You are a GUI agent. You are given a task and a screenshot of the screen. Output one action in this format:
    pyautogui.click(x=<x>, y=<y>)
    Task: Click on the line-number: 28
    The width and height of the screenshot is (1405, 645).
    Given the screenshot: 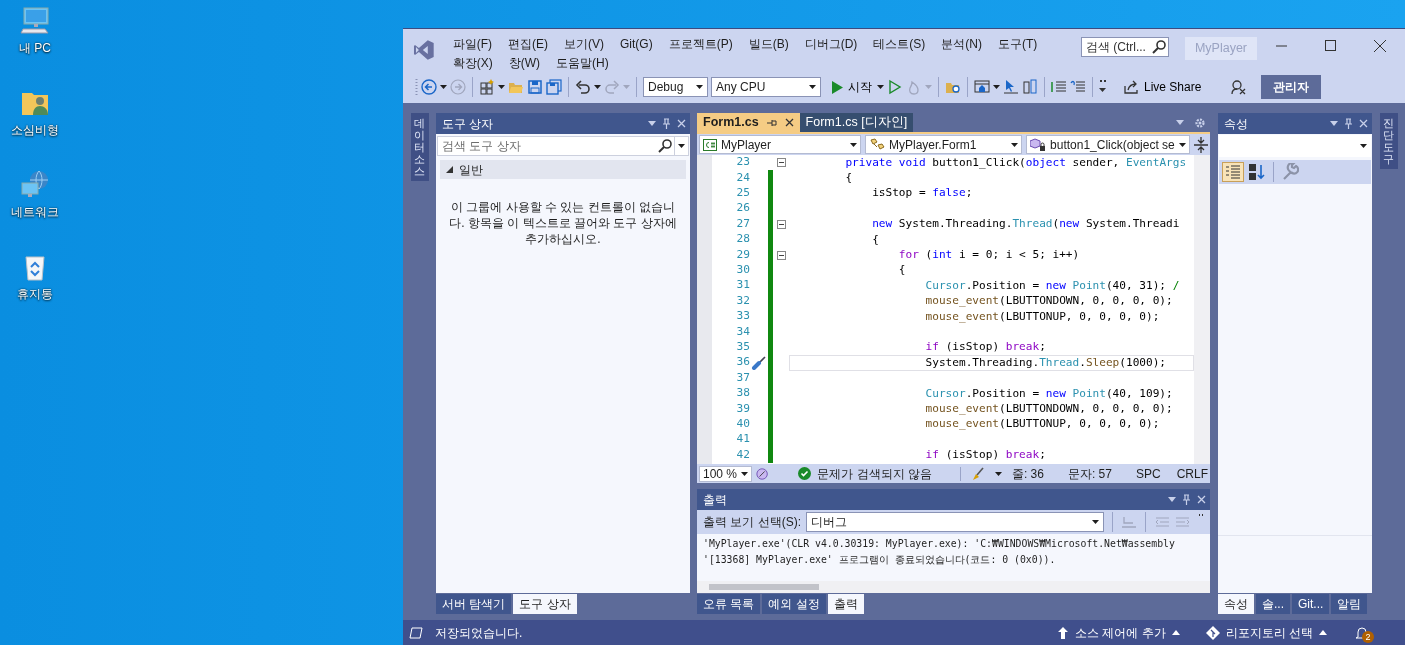 What is the action you would take?
    pyautogui.click(x=742, y=239)
    